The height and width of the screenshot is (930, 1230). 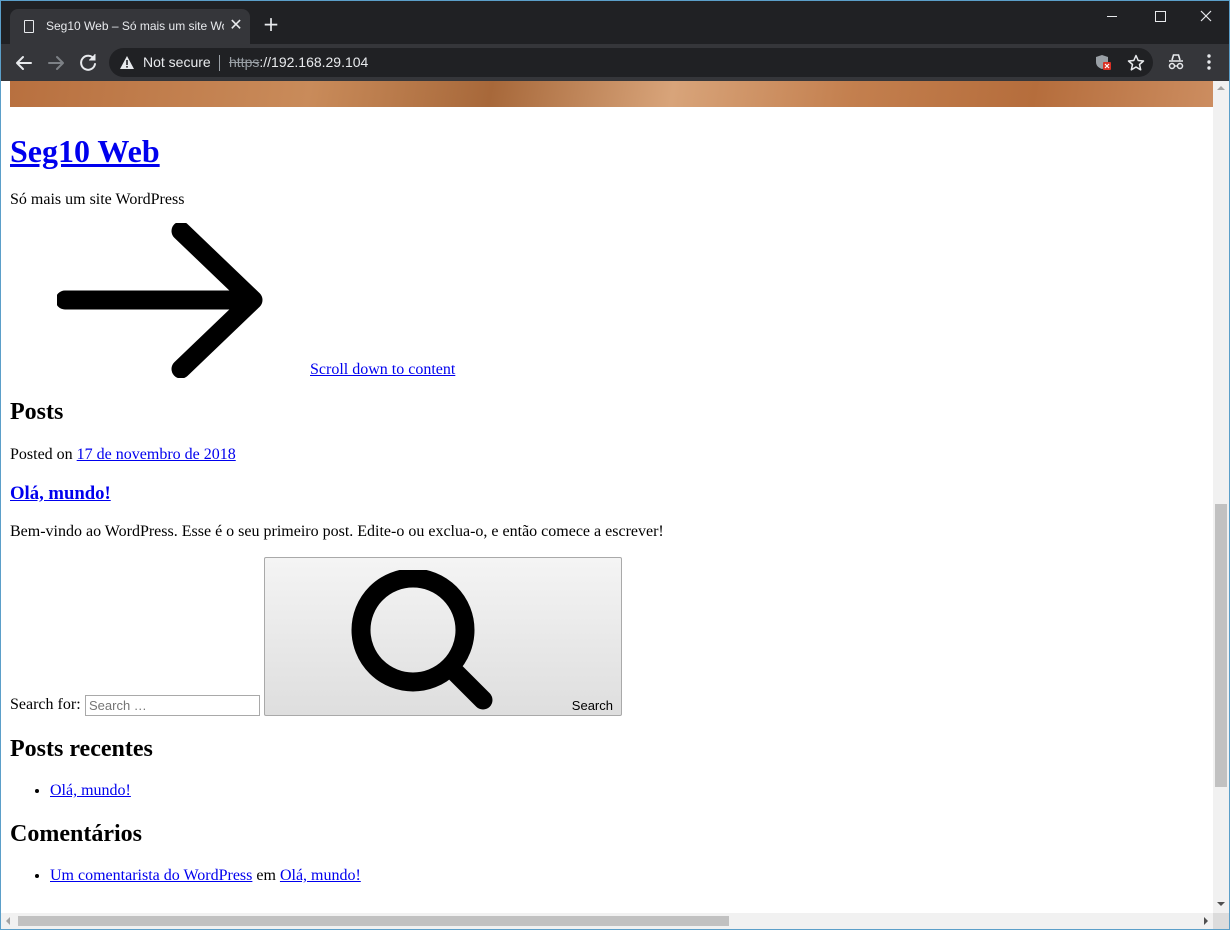 I want to click on horizontal-scrollbar, so click(x=607, y=921).